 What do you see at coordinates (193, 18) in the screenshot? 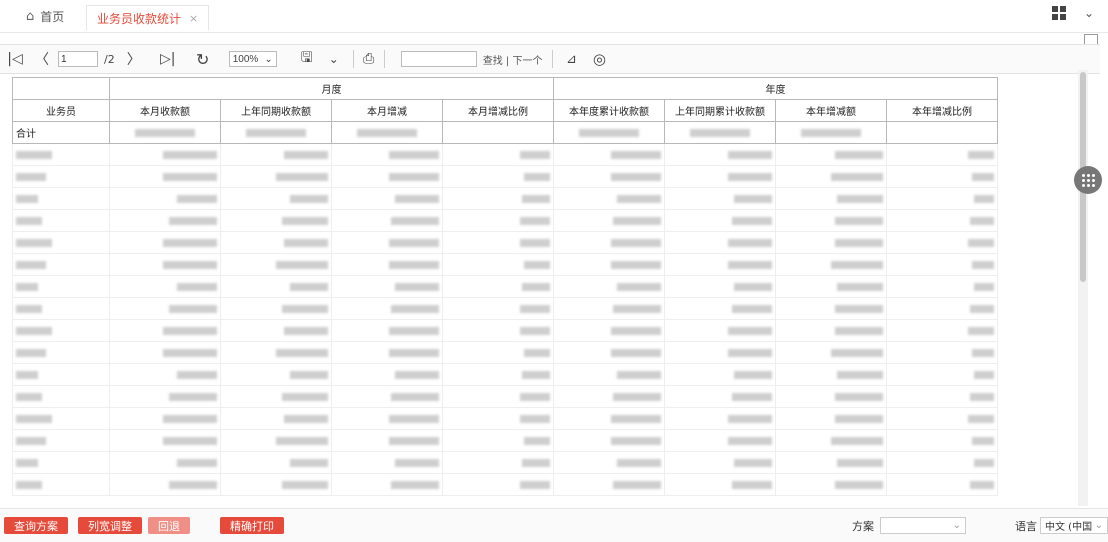
I see `close-icon: ×` at bounding box center [193, 18].